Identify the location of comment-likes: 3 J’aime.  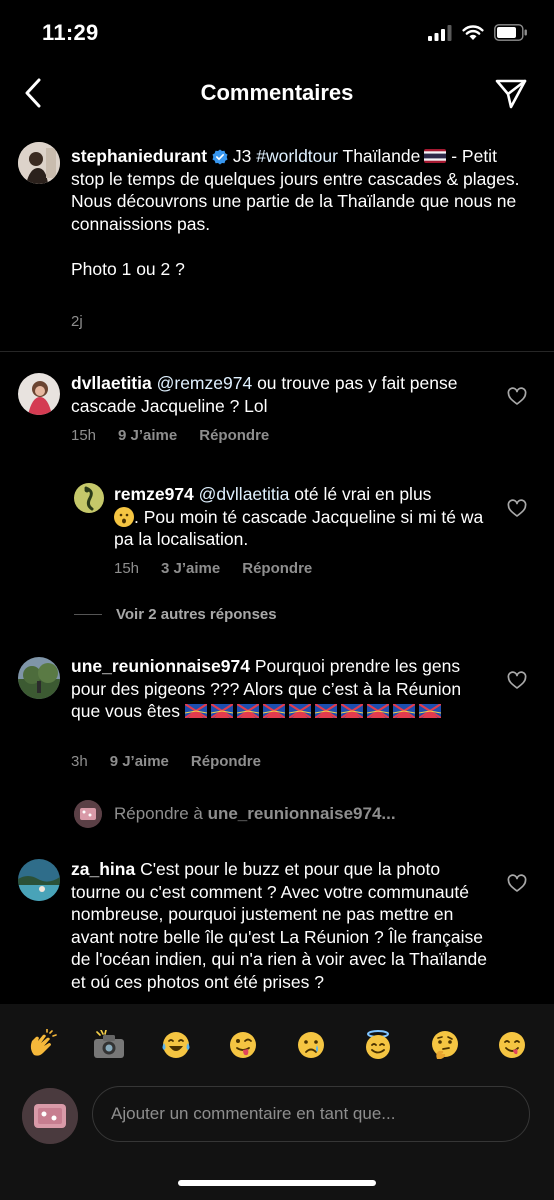
(190, 568).